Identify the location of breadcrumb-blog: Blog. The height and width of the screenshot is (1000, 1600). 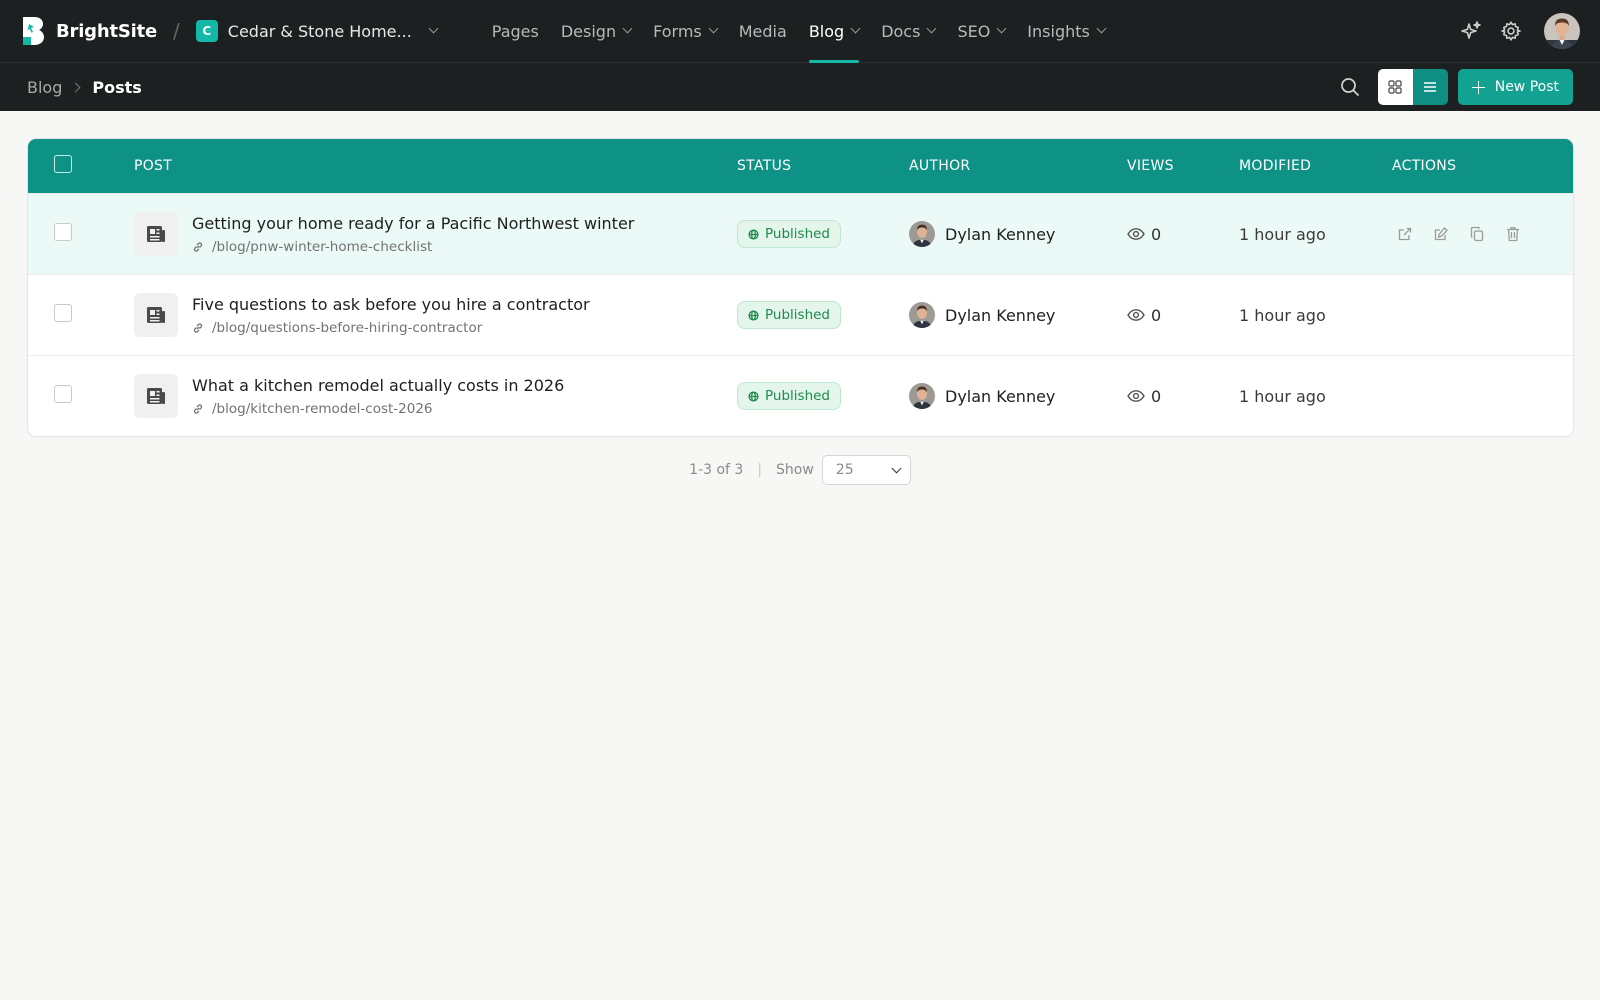
(44, 87).